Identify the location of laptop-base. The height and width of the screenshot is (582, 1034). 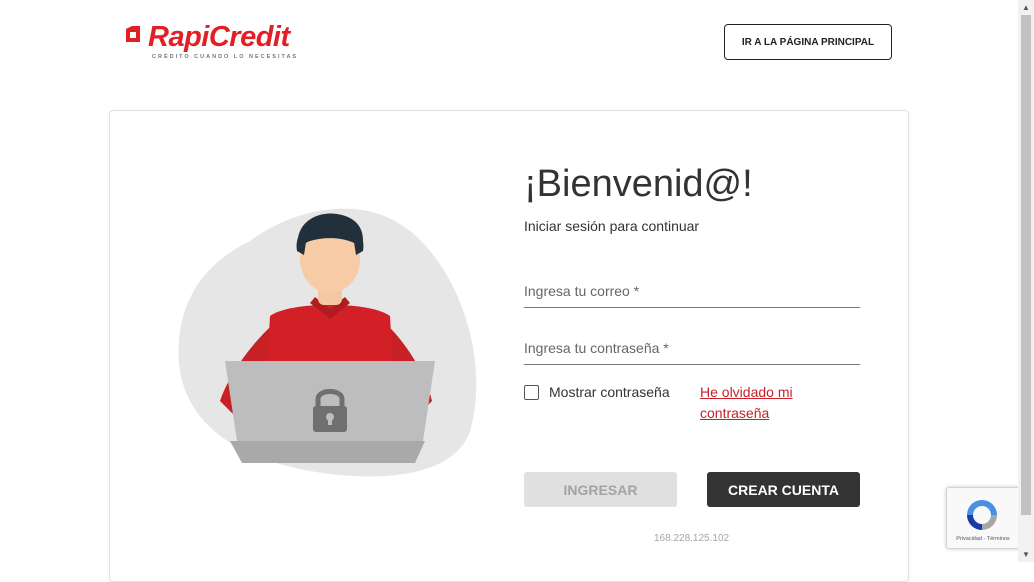
(327, 452).